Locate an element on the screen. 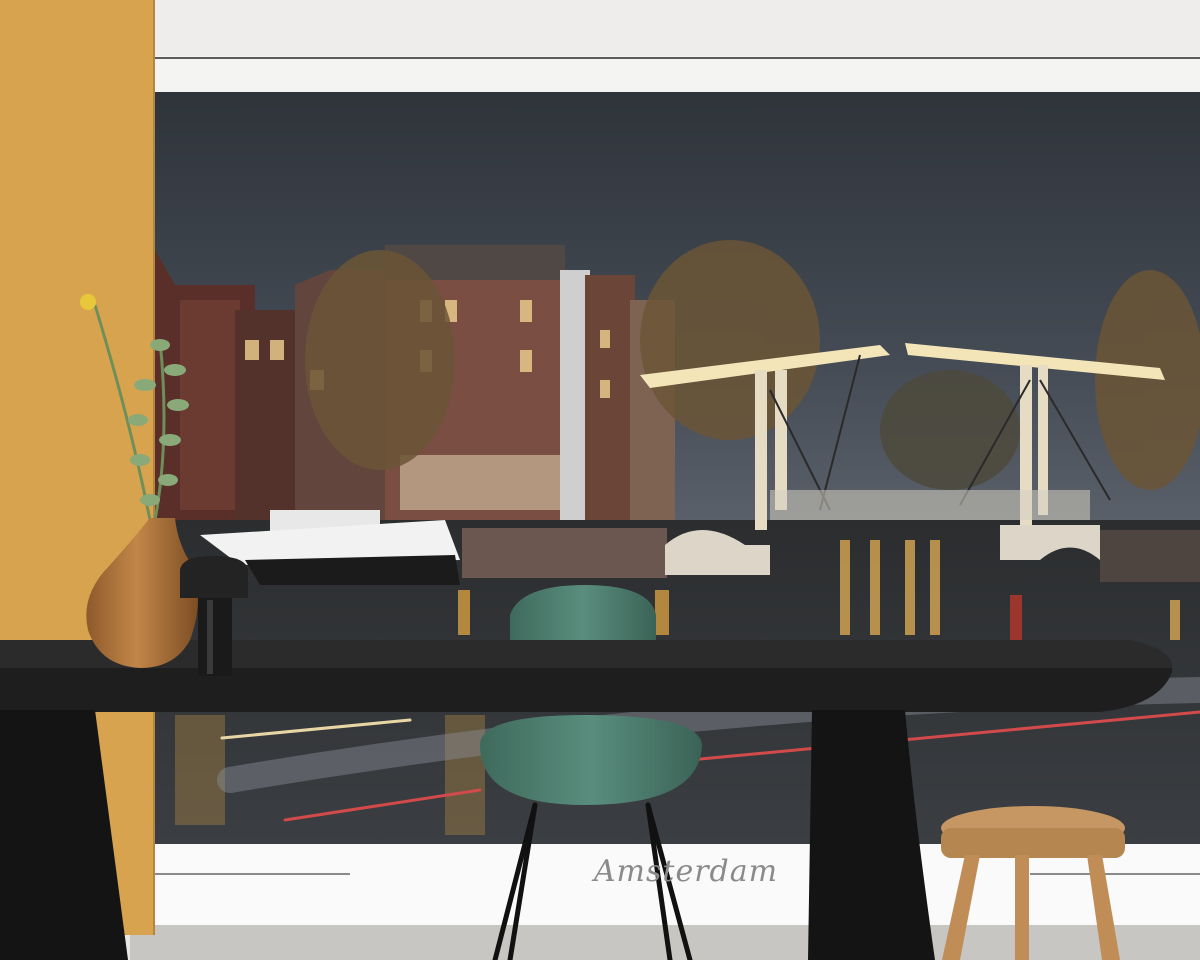 The height and width of the screenshot is (960, 1200). top-frame-band is located at coordinates (675, 74).